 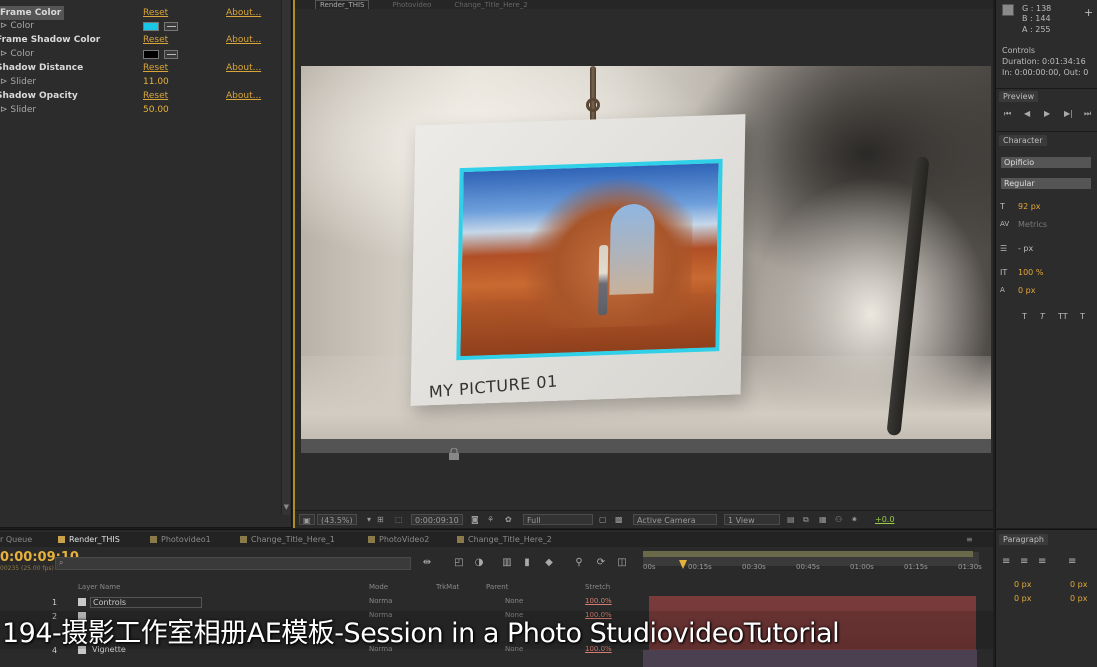 What do you see at coordinates (50, 40) in the screenshot?
I see `effect-property-name: Frame Shadow Color` at bounding box center [50, 40].